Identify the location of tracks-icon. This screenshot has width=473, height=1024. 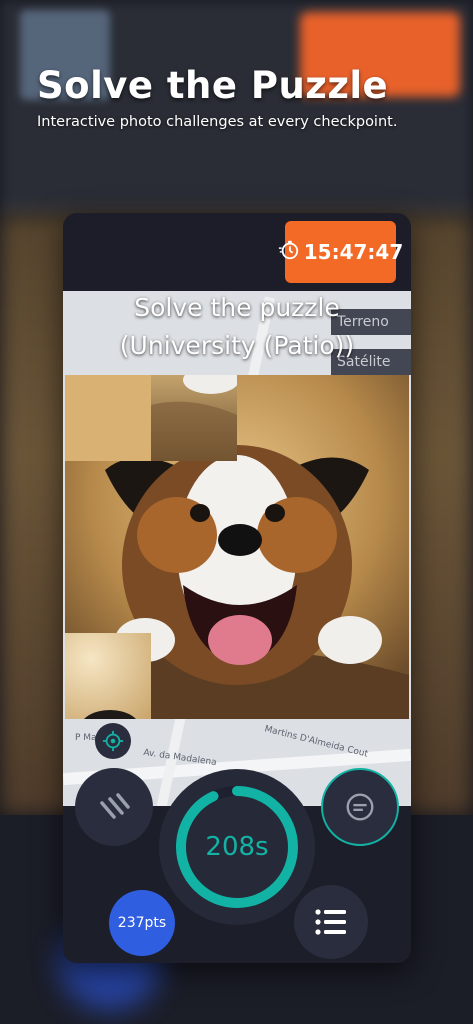
(115, 806).